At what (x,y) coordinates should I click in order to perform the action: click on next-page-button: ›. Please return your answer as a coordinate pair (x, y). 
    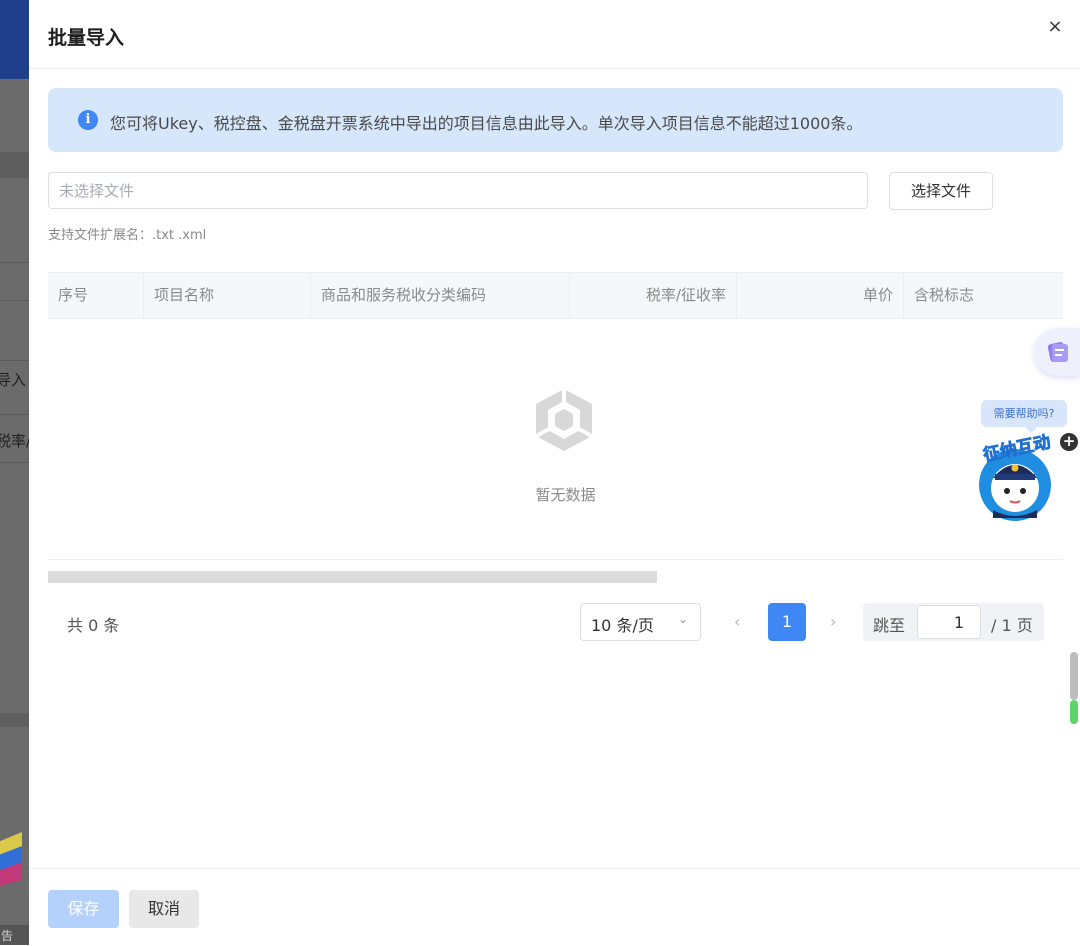
    Looking at the image, I should click on (833, 621).